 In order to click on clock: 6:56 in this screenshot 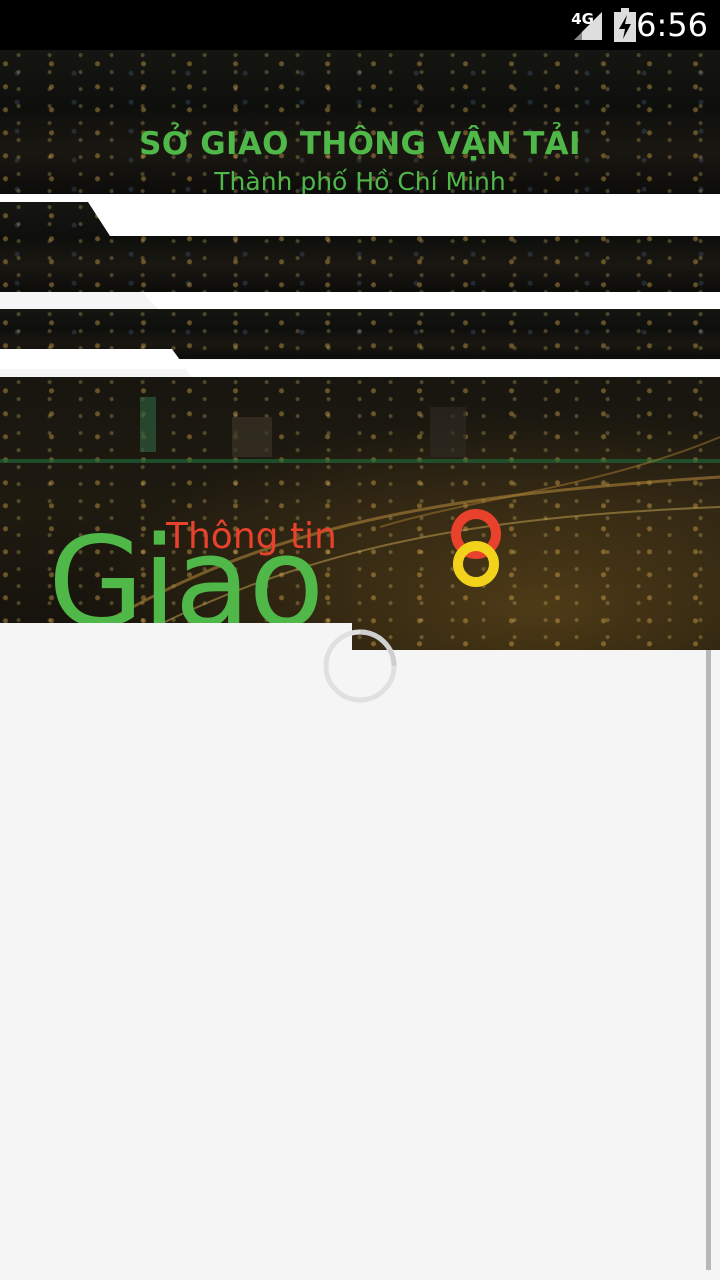, I will do `click(672, 25)`.